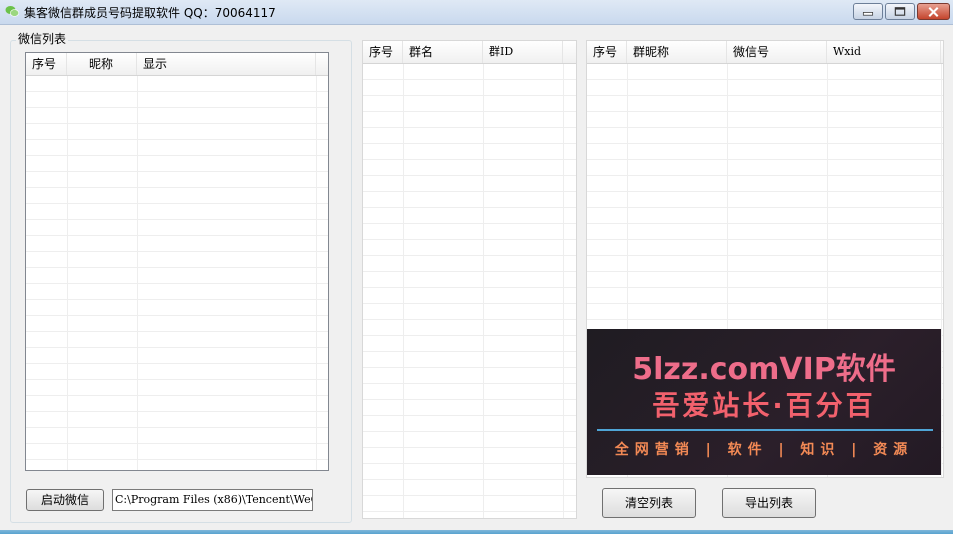  I want to click on maximize-button, so click(900, 11).